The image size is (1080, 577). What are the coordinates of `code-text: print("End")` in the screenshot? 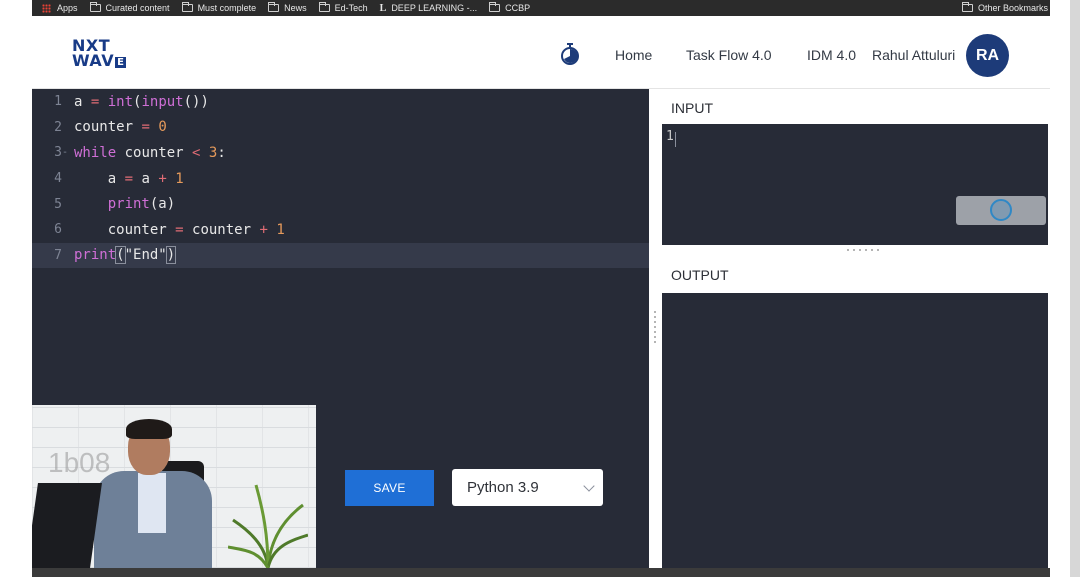 It's located at (125, 255).